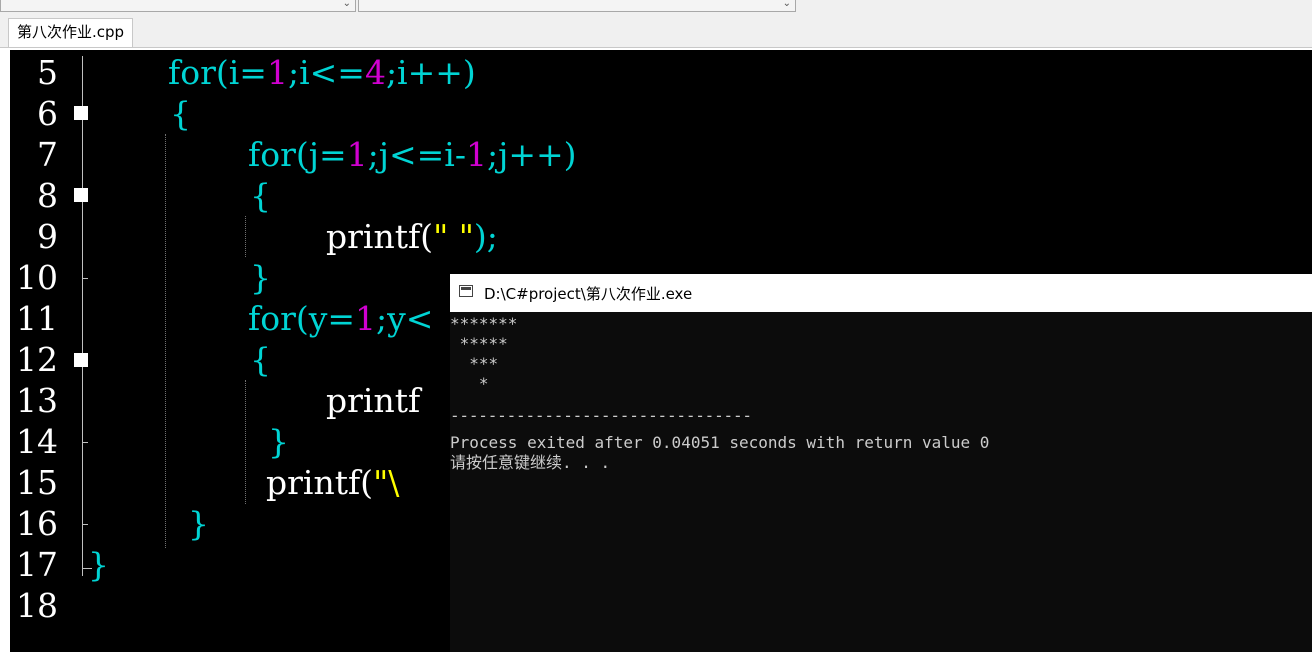  I want to click on code-line-5: for(i=1;i<=4;i++), so click(322, 72).